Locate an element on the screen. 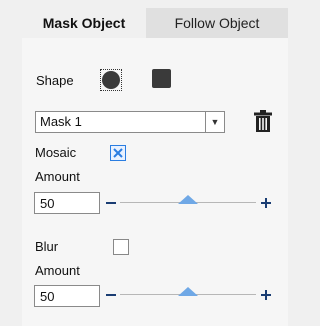  mosaic-plus-icon-v is located at coordinates (266, 203).